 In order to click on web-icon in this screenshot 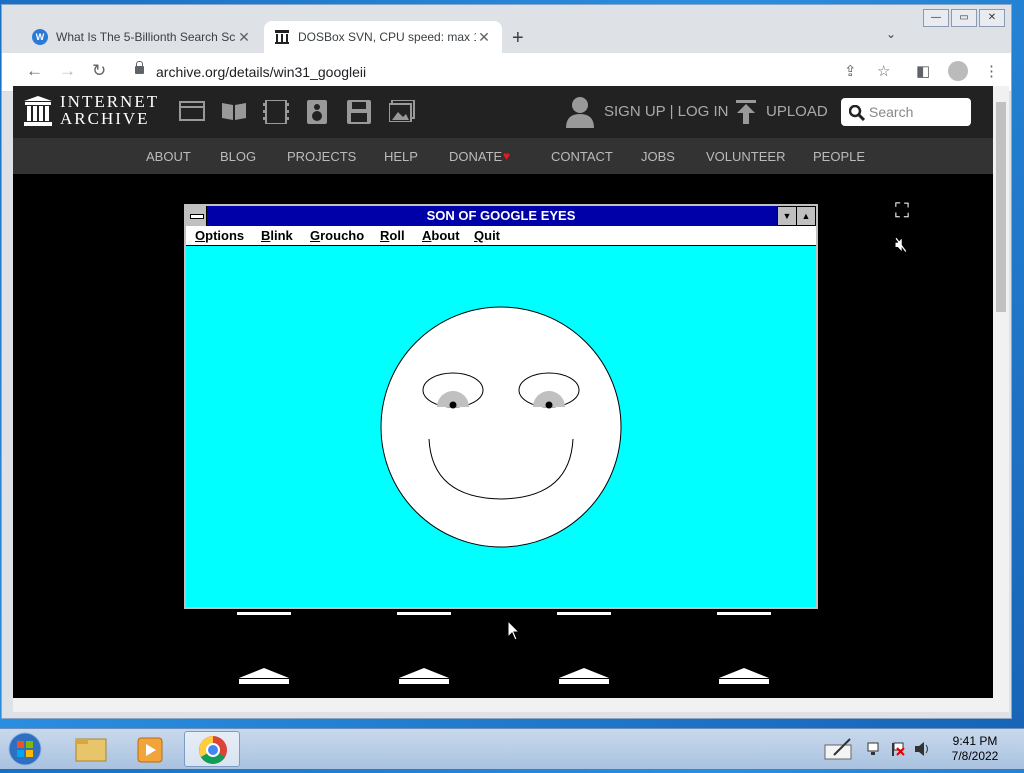, I will do `click(192, 111)`.